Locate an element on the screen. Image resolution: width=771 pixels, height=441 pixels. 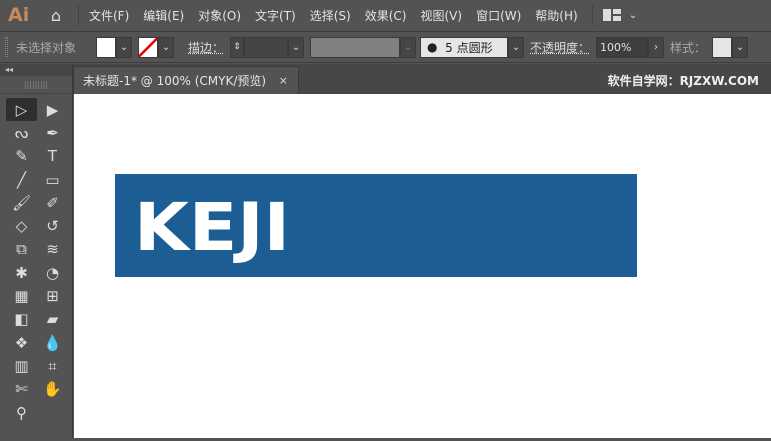
fill-swatch is located at coordinates (106, 47).